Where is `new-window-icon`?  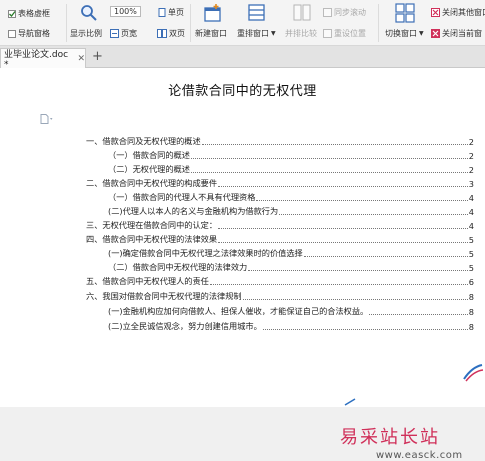
new-window-icon is located at coordinates (213, 14).